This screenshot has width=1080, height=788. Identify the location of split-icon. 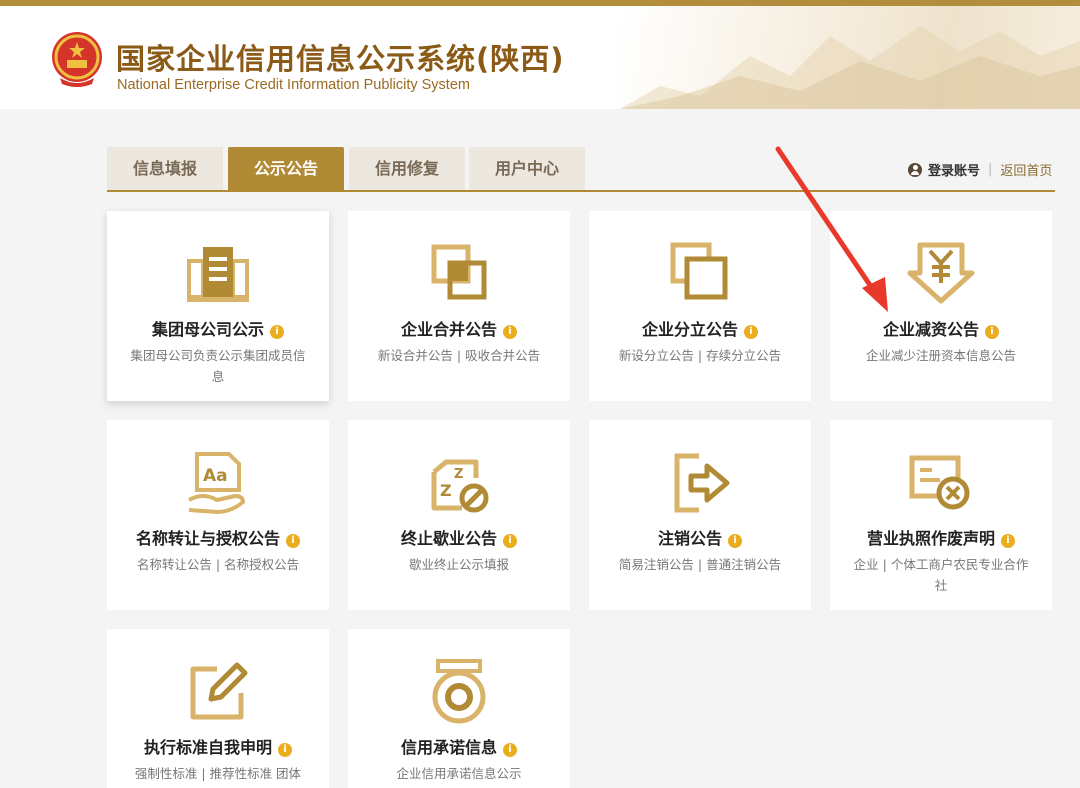
(699, 271).